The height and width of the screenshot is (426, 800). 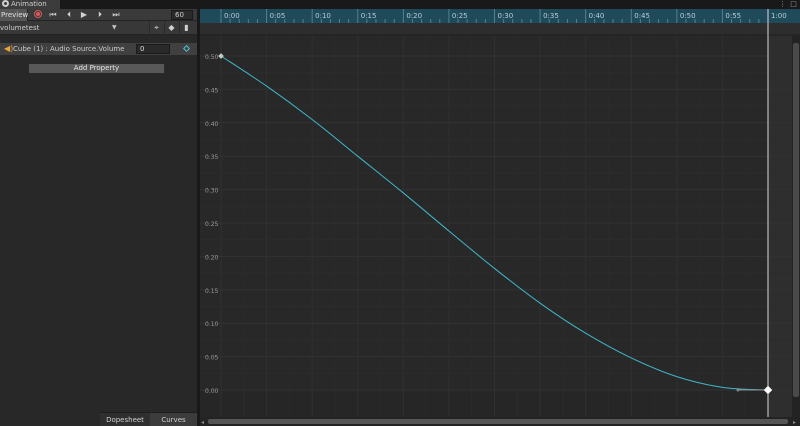 What do you see at coordinates (212, 324) in the screenshot?
I see `y-tick-label: 0.10` at bounding box center [212, 324].